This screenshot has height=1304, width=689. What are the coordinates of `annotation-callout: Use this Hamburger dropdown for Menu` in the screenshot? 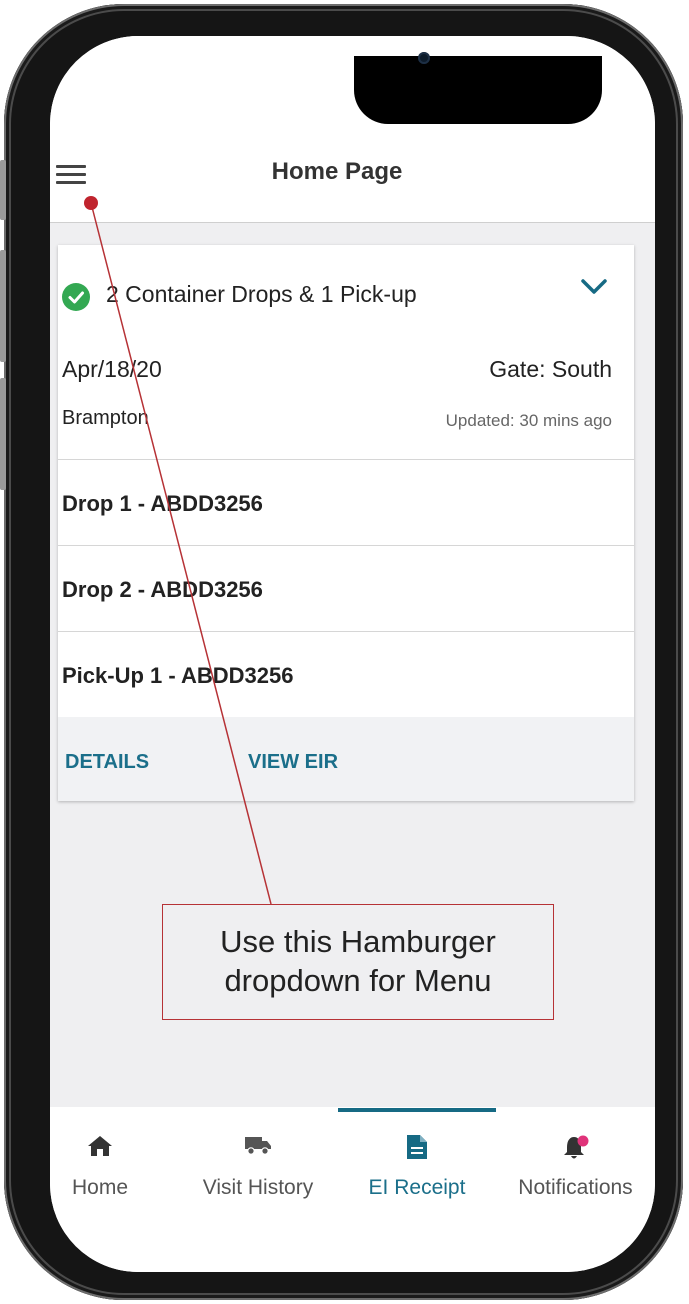 It's located at (358, 962).